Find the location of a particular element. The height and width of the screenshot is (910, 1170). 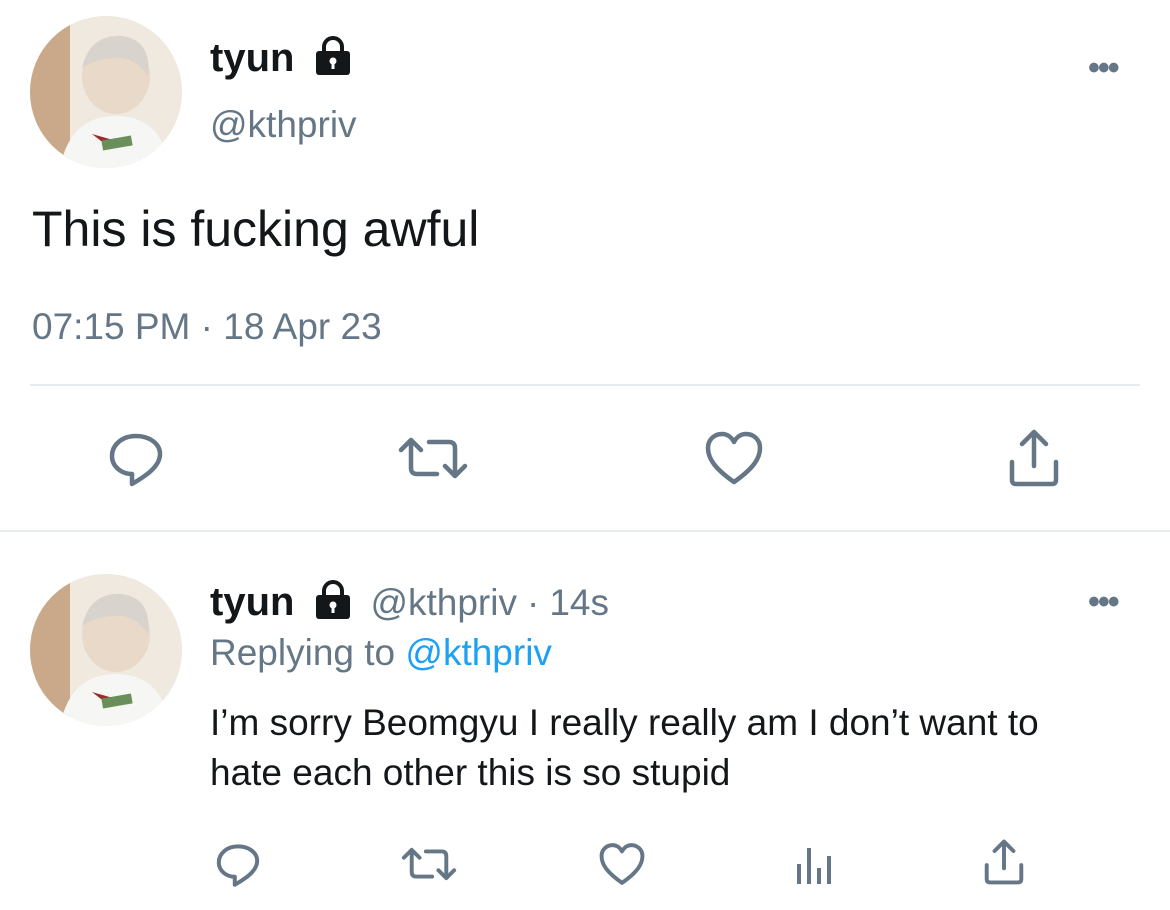

author-row: tyun is located at coordinates (281, 58).